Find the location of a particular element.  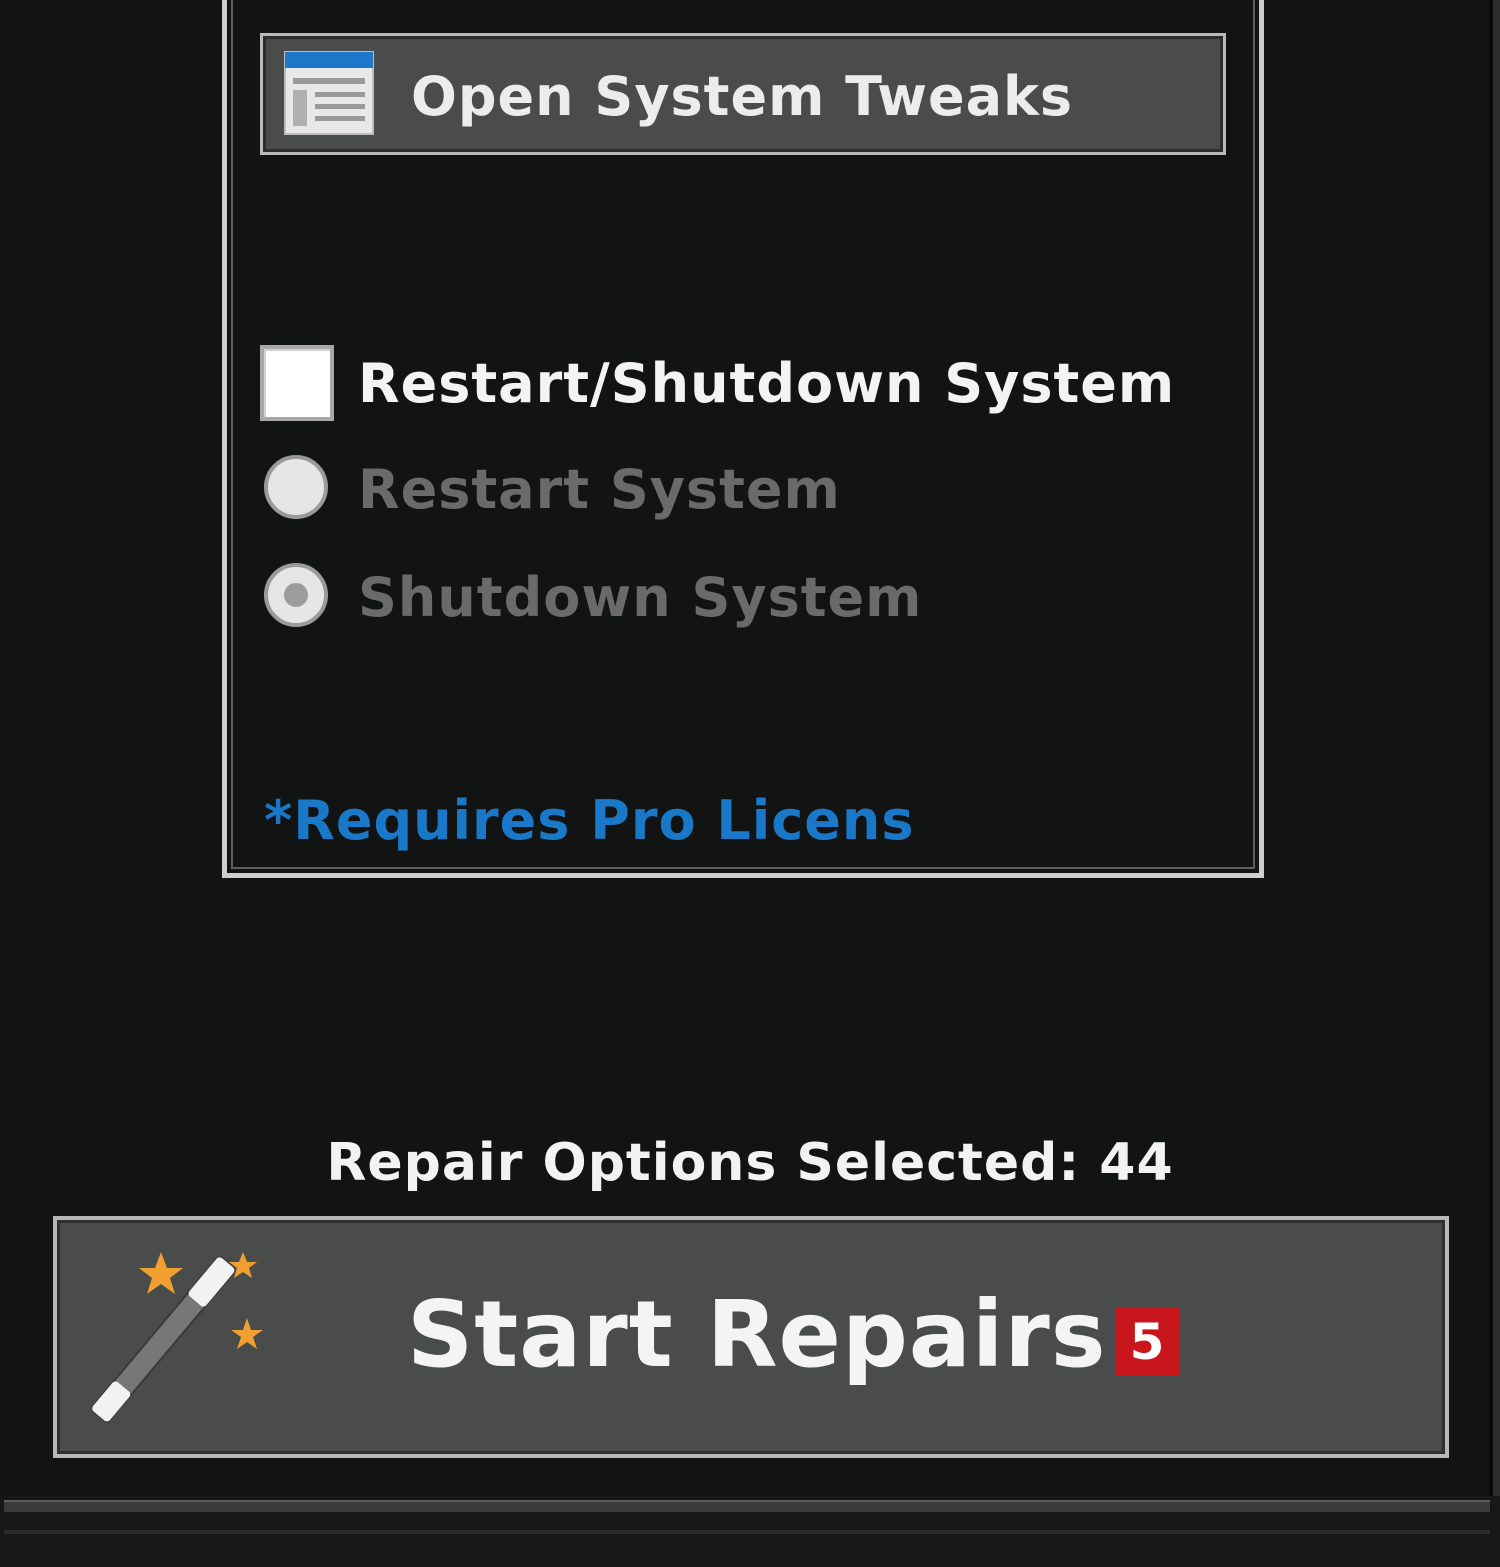

magic-wand-icon is located at coordinates (174, 1338).